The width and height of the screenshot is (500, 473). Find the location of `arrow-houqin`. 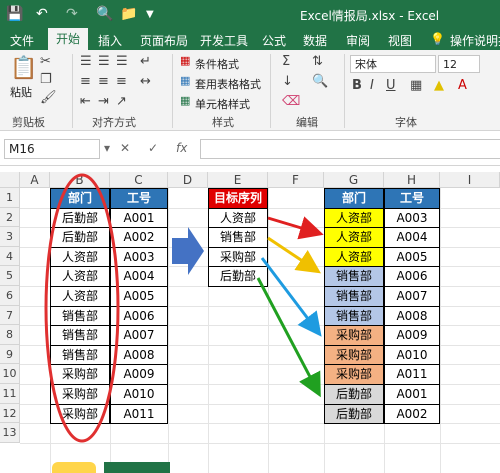

arrow-houqin is located at coordinates (288, 337).